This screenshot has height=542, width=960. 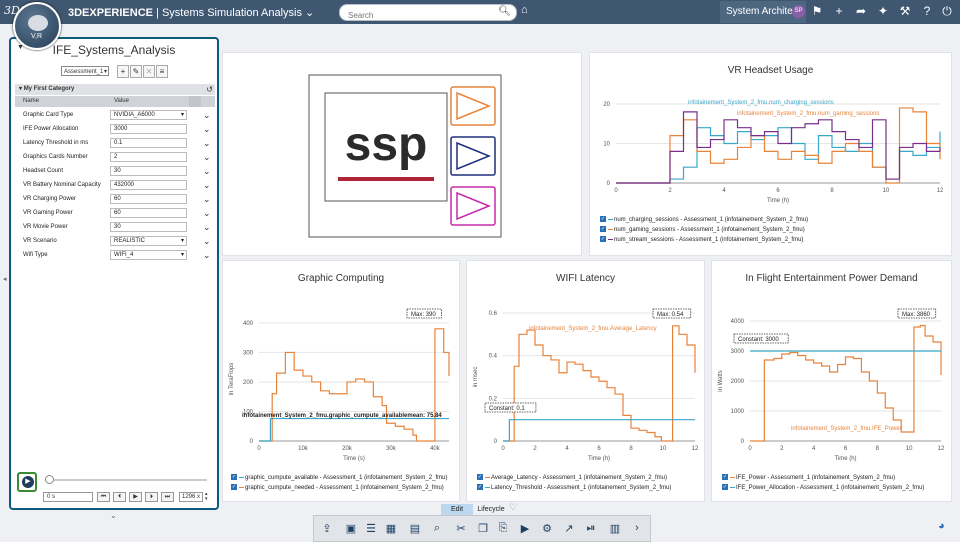 I want to click on chat-icon: ◕, so click(x=941, y=526).